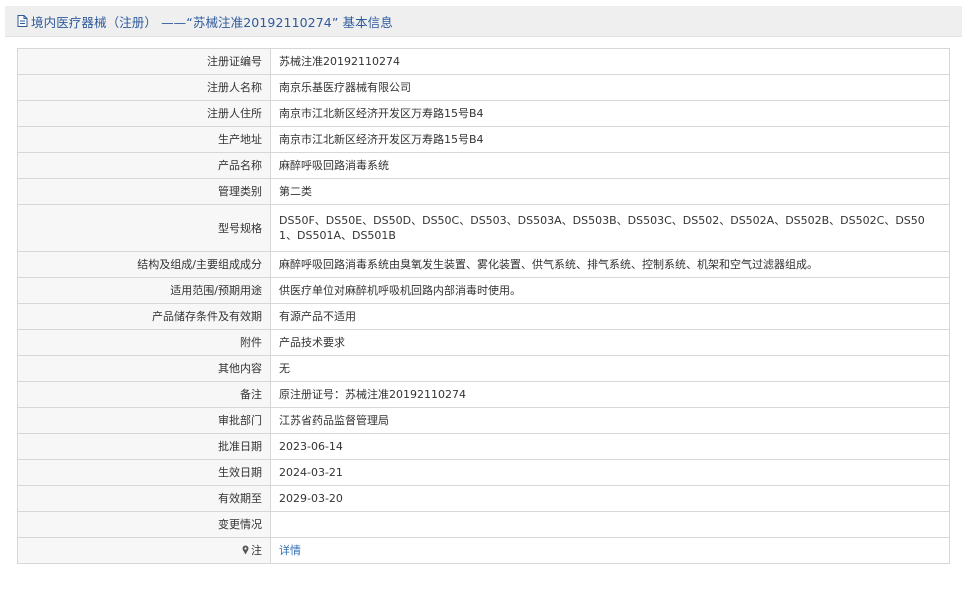 The image size is (962, 597). What do you see at coordinates (610, 87) in the screenshot?
I see `field-value: 南京乐基医疗器械有限公司` at bounding box center [610, 87].